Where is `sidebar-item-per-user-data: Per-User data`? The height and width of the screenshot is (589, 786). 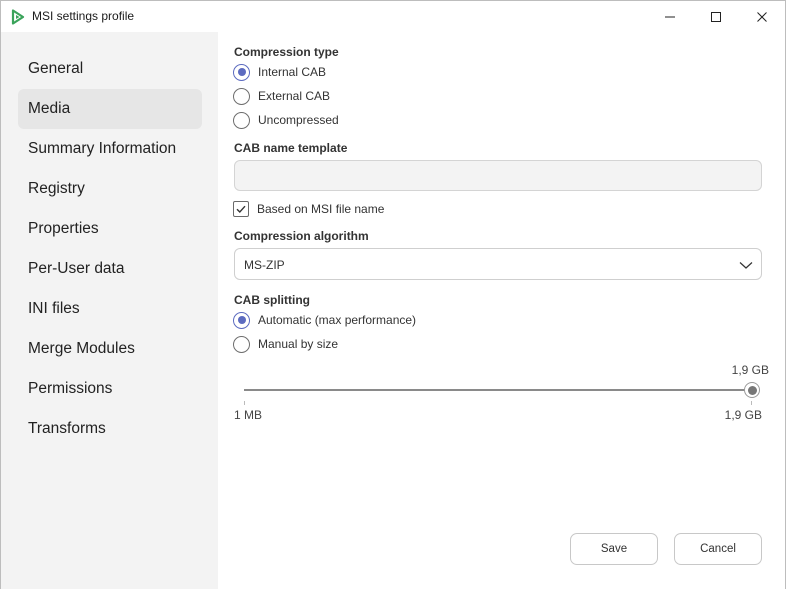
sidebar-item-per-user-data: Per-User data is located at coordinates (110, 269).